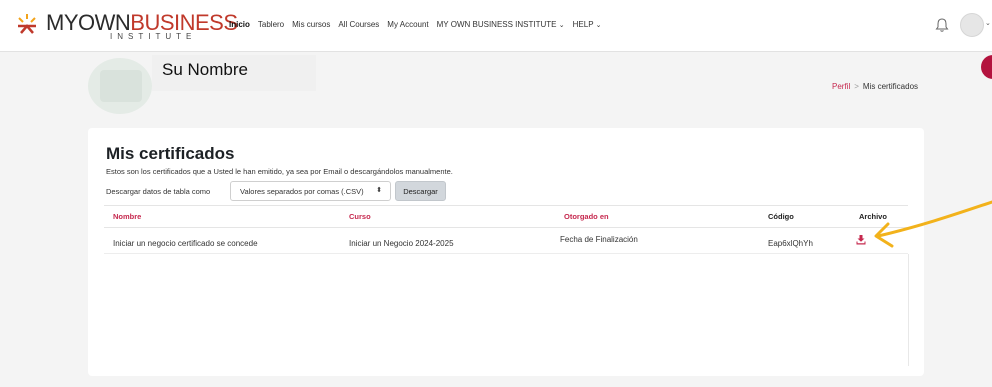 The height and width of the screenshot is (387, 992). I want to click on page-title: Mis certificados, so click(170, 153).